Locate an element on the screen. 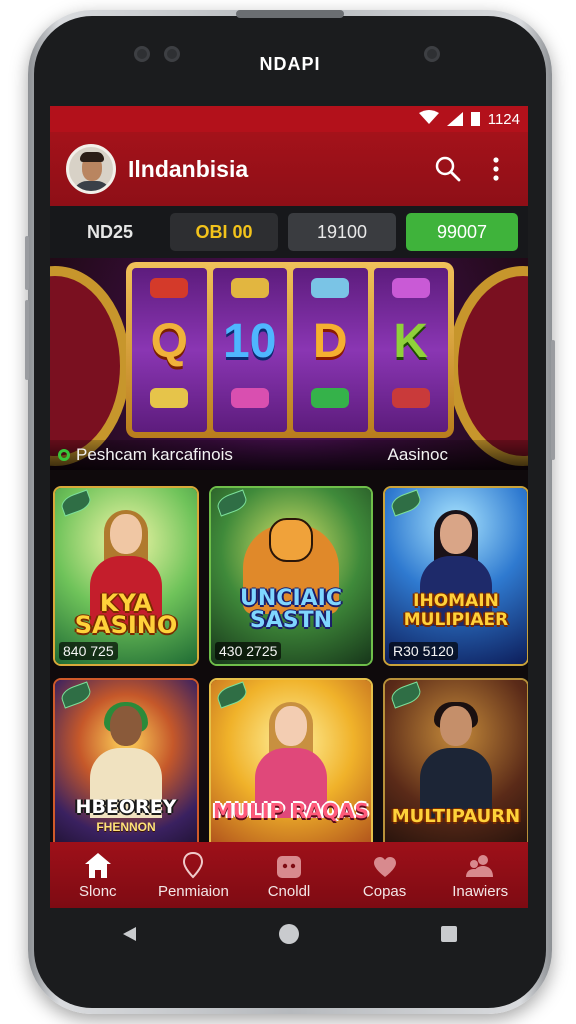  slot-reel: Q is located at coordinates (169, 350).